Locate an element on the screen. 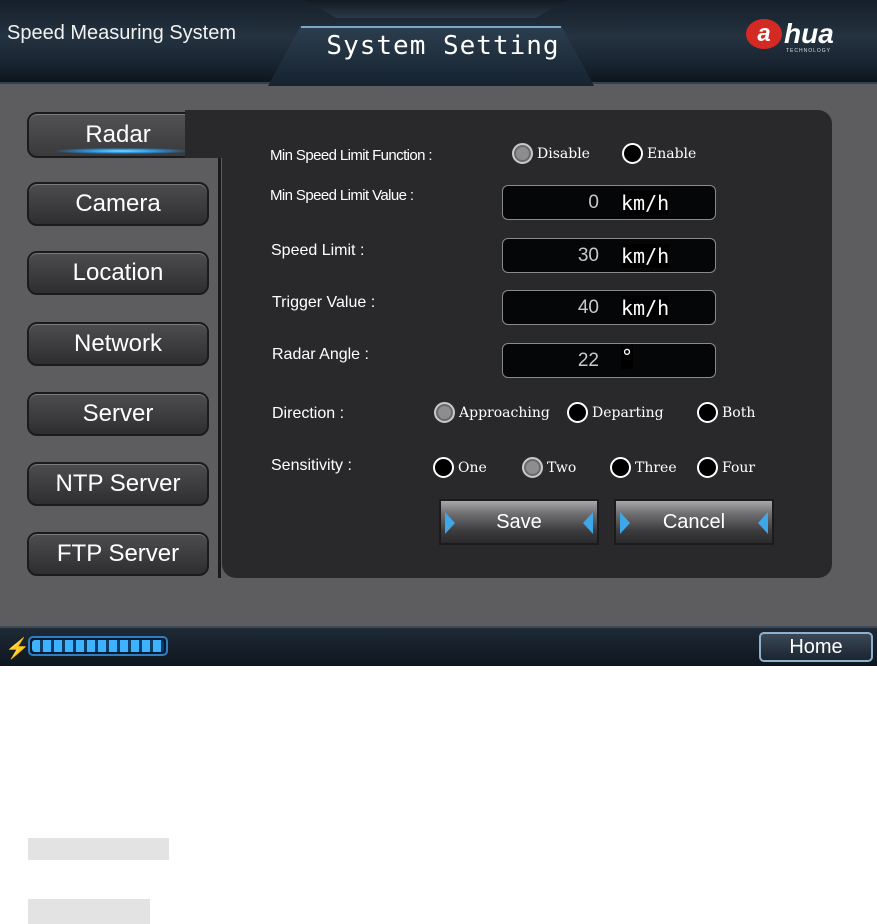 This screenshot has width=877, height=924. save-button: Save is located at coordinates (519, 522).